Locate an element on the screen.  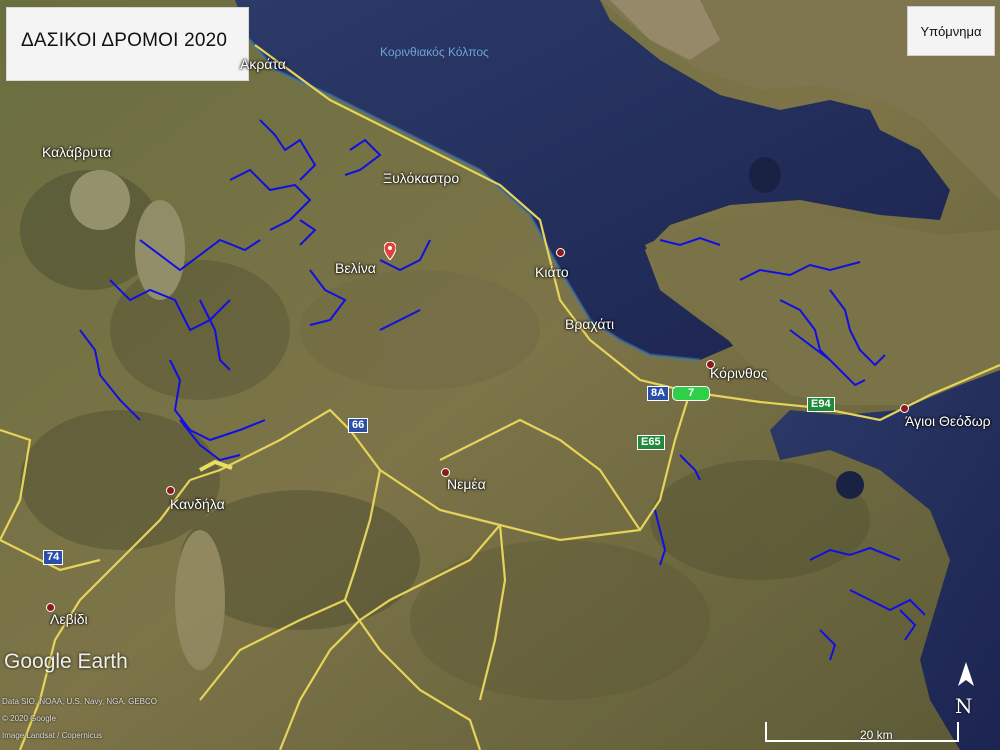
place-label-agioi-theodoroi: Άγιοι Θεόδωρ is located at coordinates (948, 421).